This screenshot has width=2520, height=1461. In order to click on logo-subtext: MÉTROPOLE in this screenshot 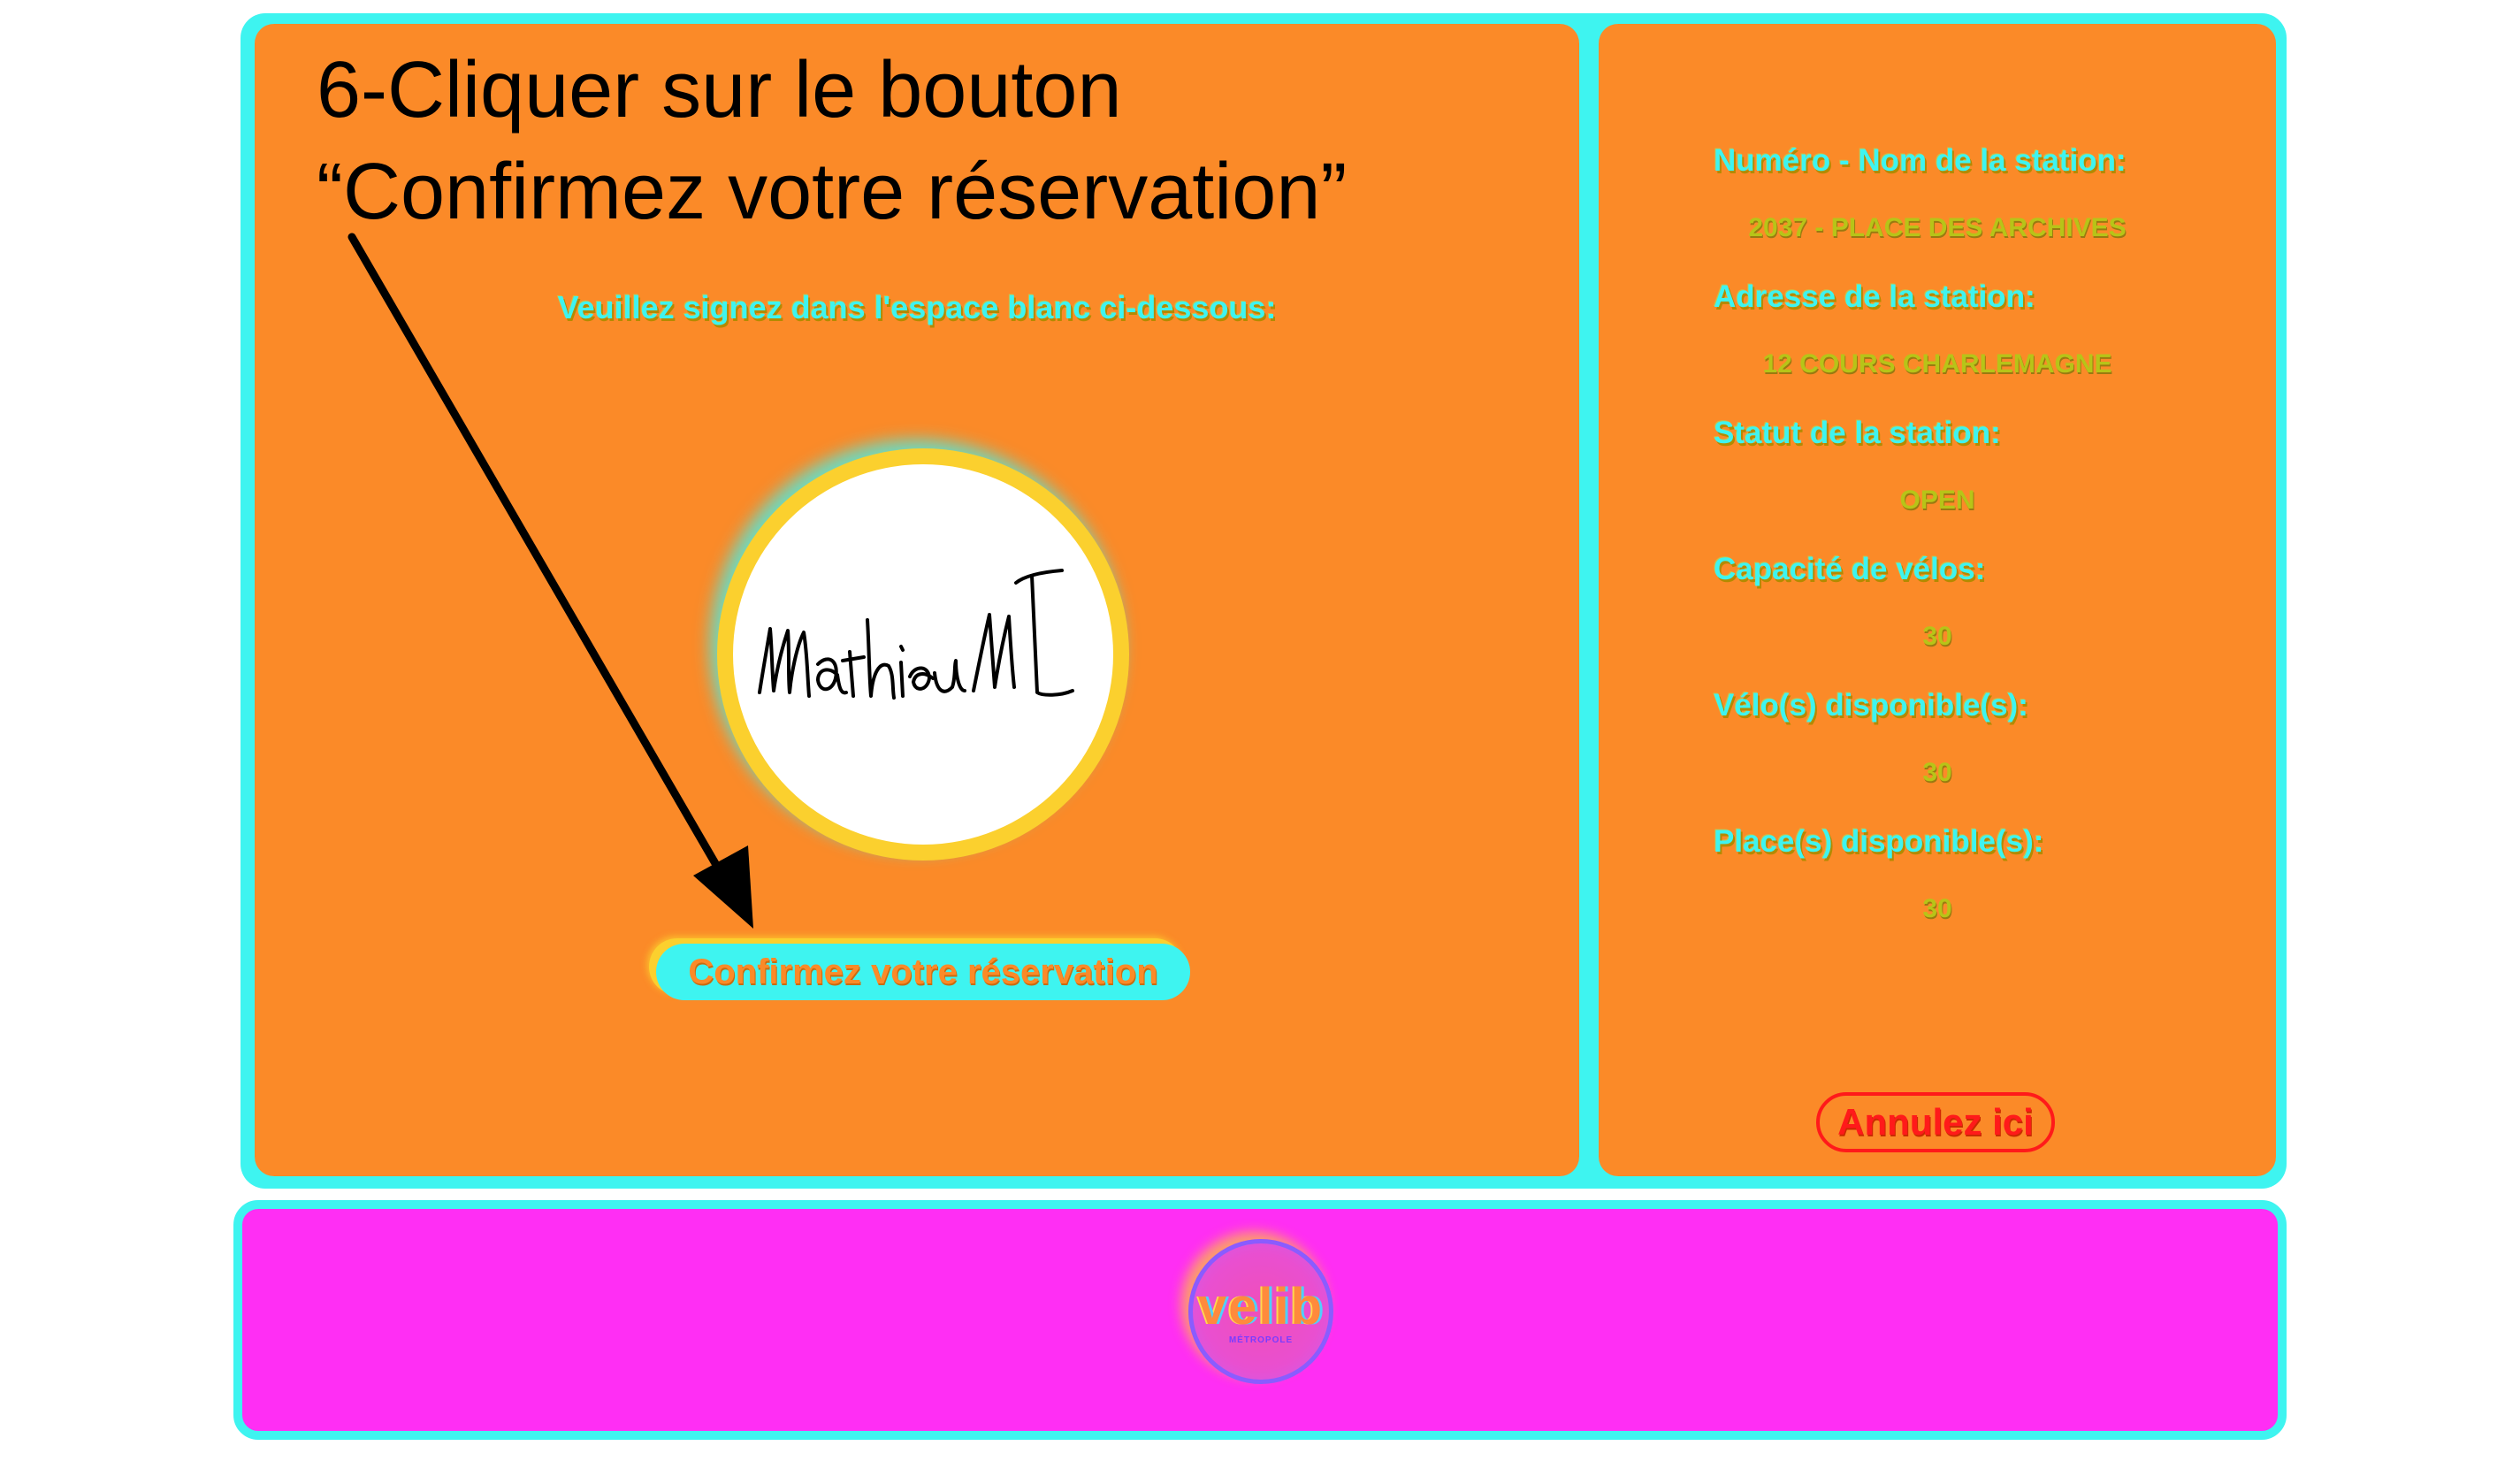, I will do `click(1261, 1340)`.